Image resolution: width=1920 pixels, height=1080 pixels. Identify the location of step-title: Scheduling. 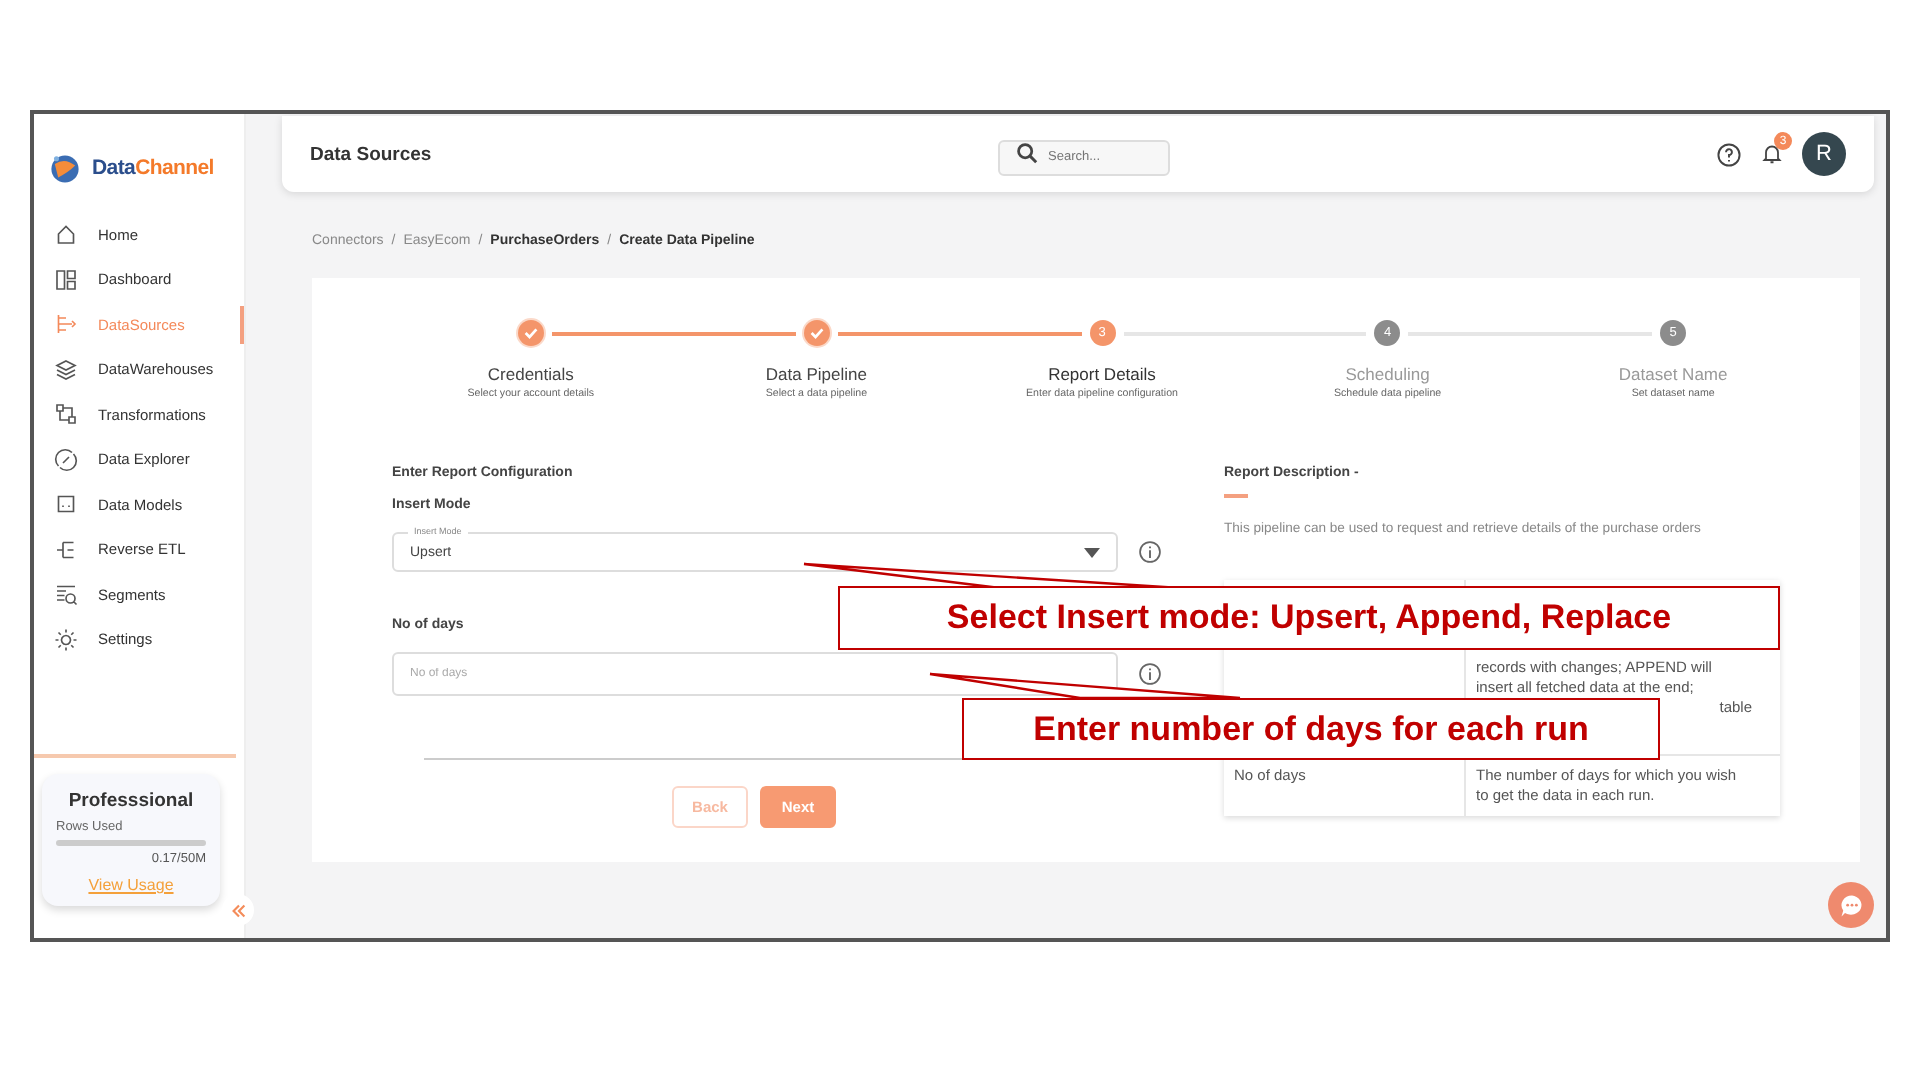
(1387, 374).